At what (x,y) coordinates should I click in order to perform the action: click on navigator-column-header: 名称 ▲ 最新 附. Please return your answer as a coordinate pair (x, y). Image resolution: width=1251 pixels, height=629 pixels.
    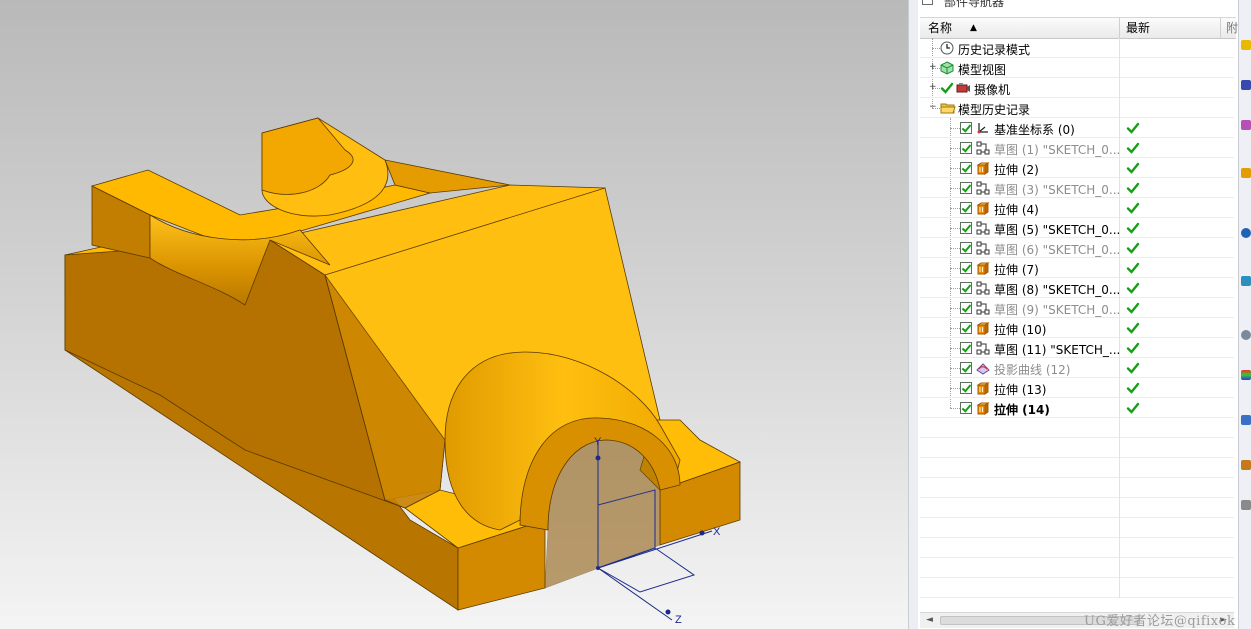
    Looking at the image, I should click on (1079, 28).